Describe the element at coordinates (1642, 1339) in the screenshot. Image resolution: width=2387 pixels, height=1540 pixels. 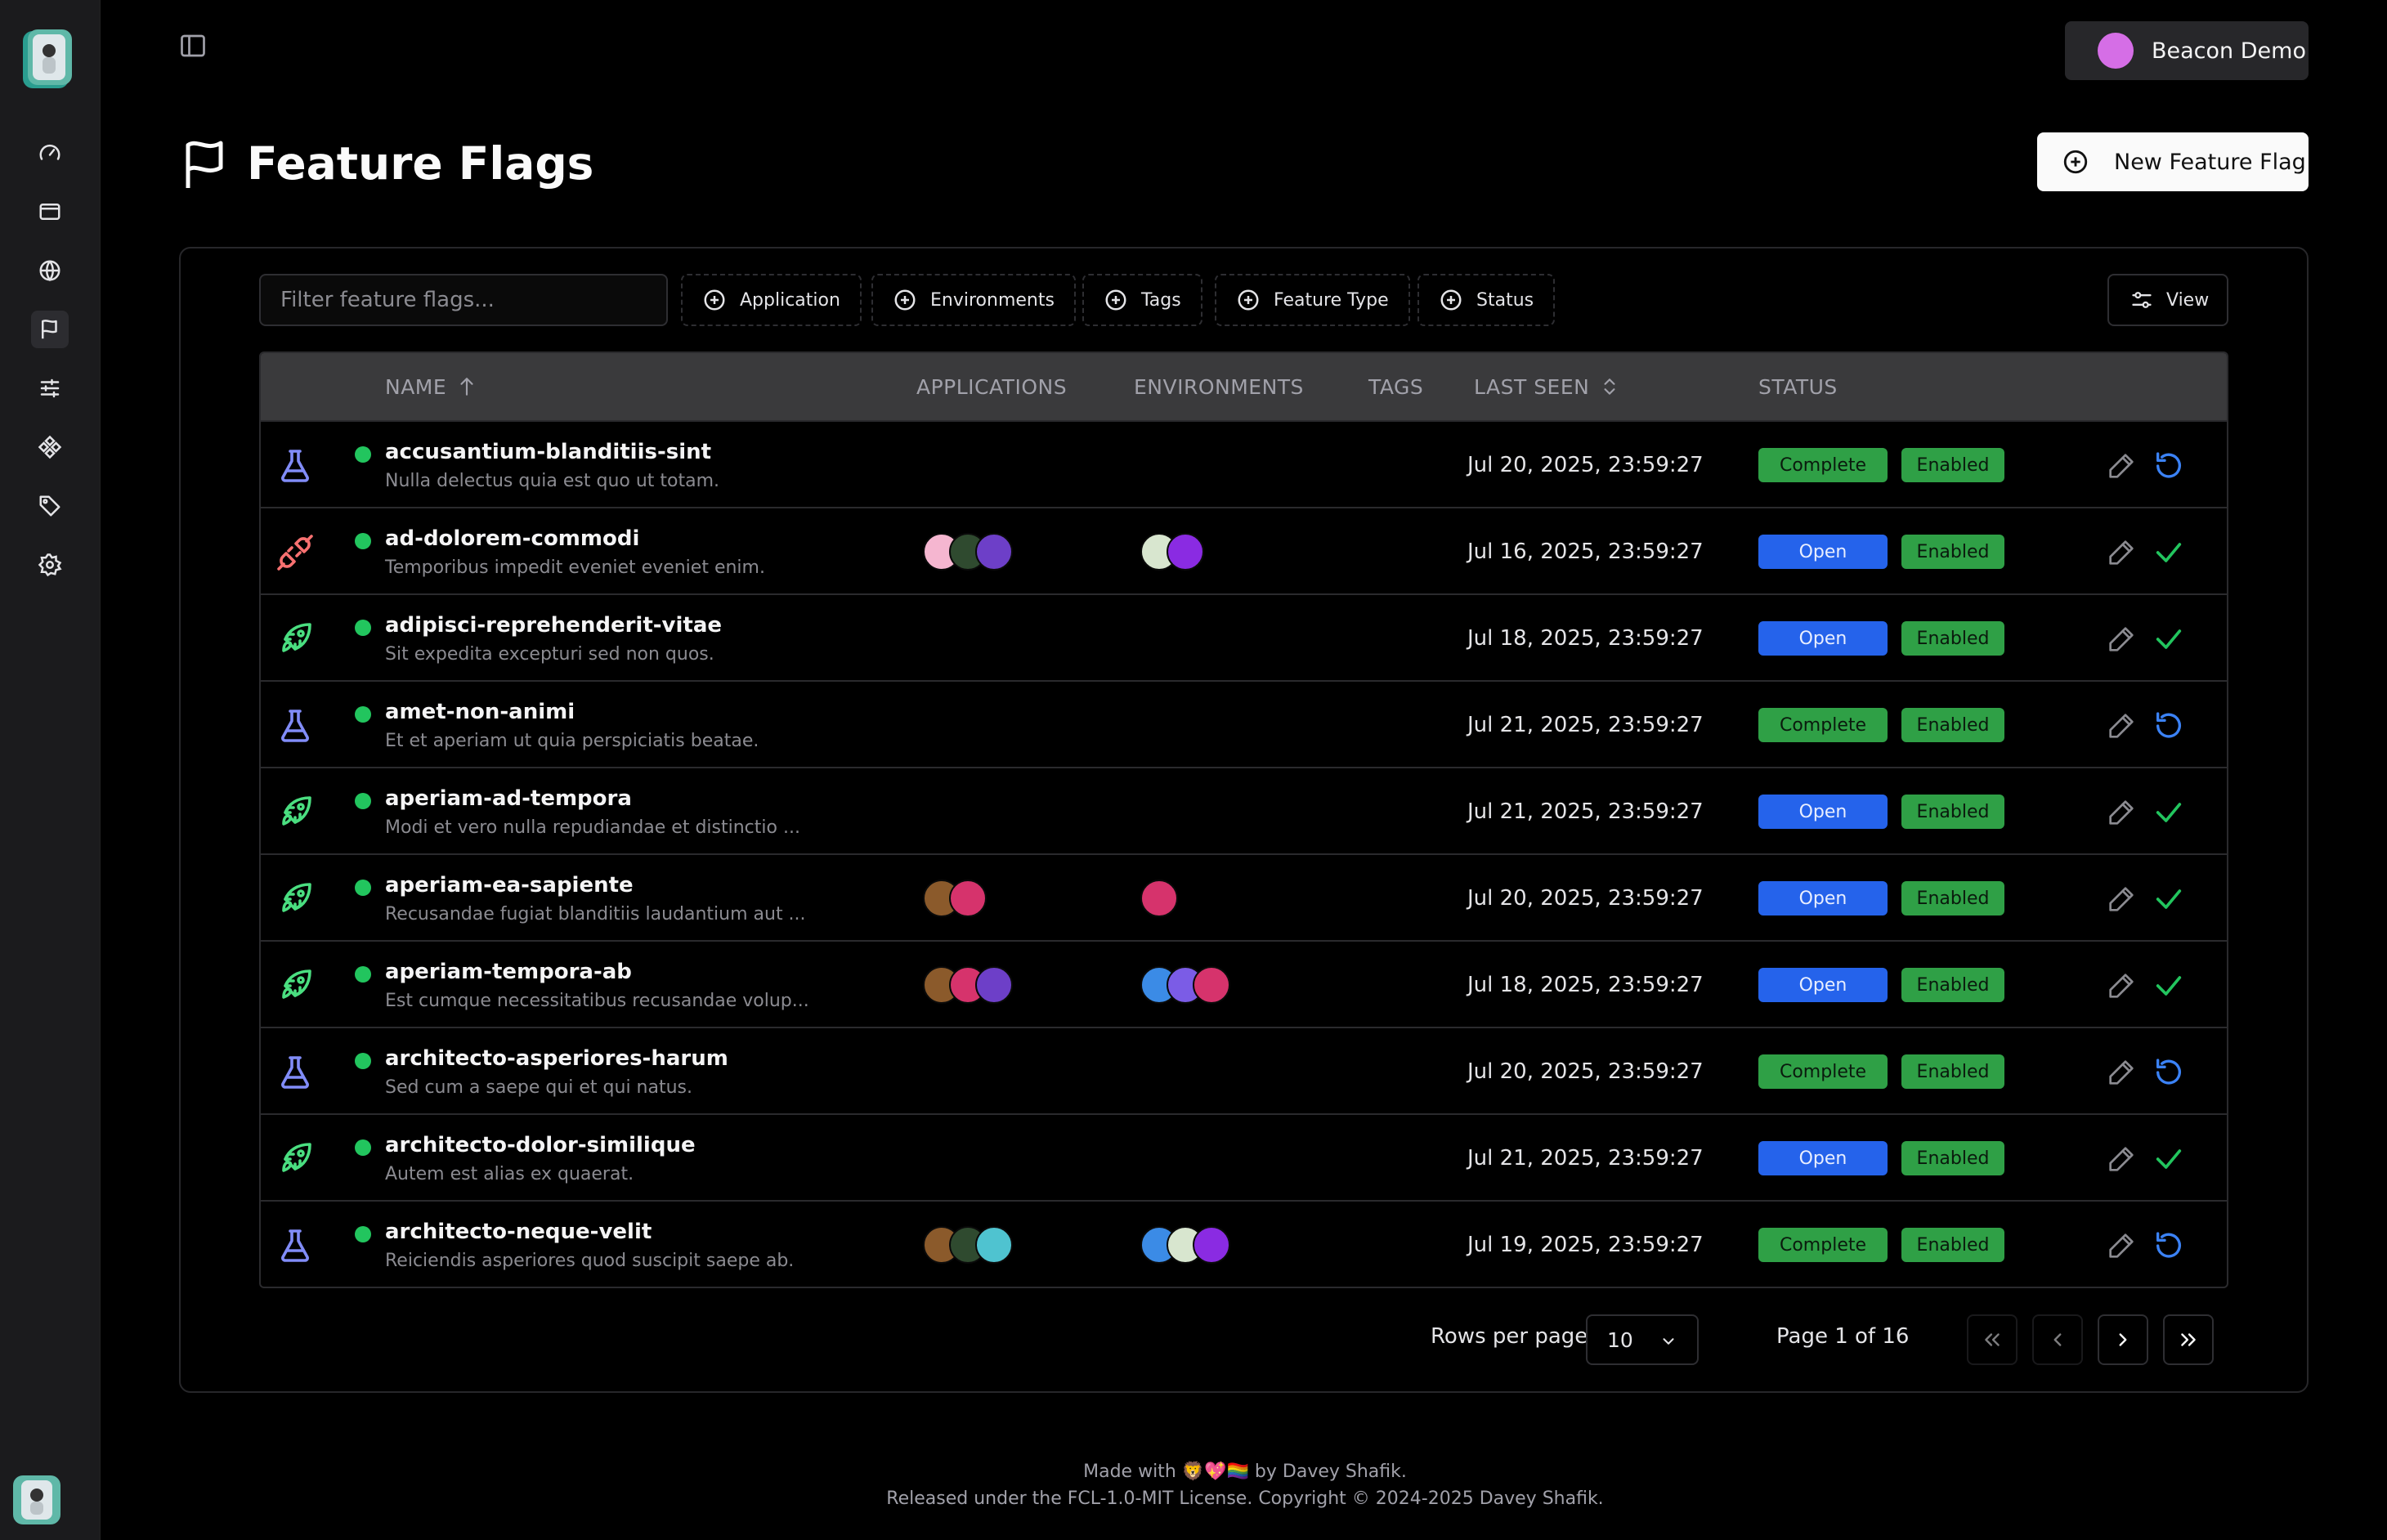
I see `rows-per-page-select: 10` at that location.